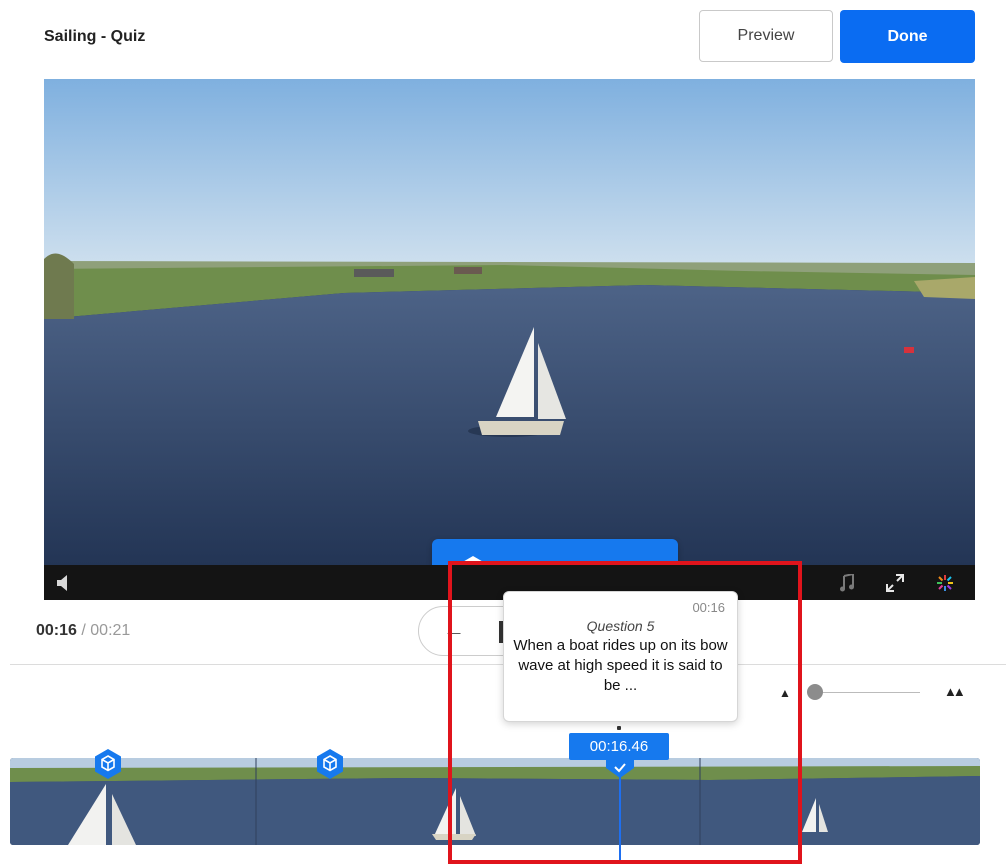 This screenshot has width=1006, height=864. What do you see at coordinates (63, 583) in the screenshot?
I see `volume-icon` at bounding box center [63, 583].